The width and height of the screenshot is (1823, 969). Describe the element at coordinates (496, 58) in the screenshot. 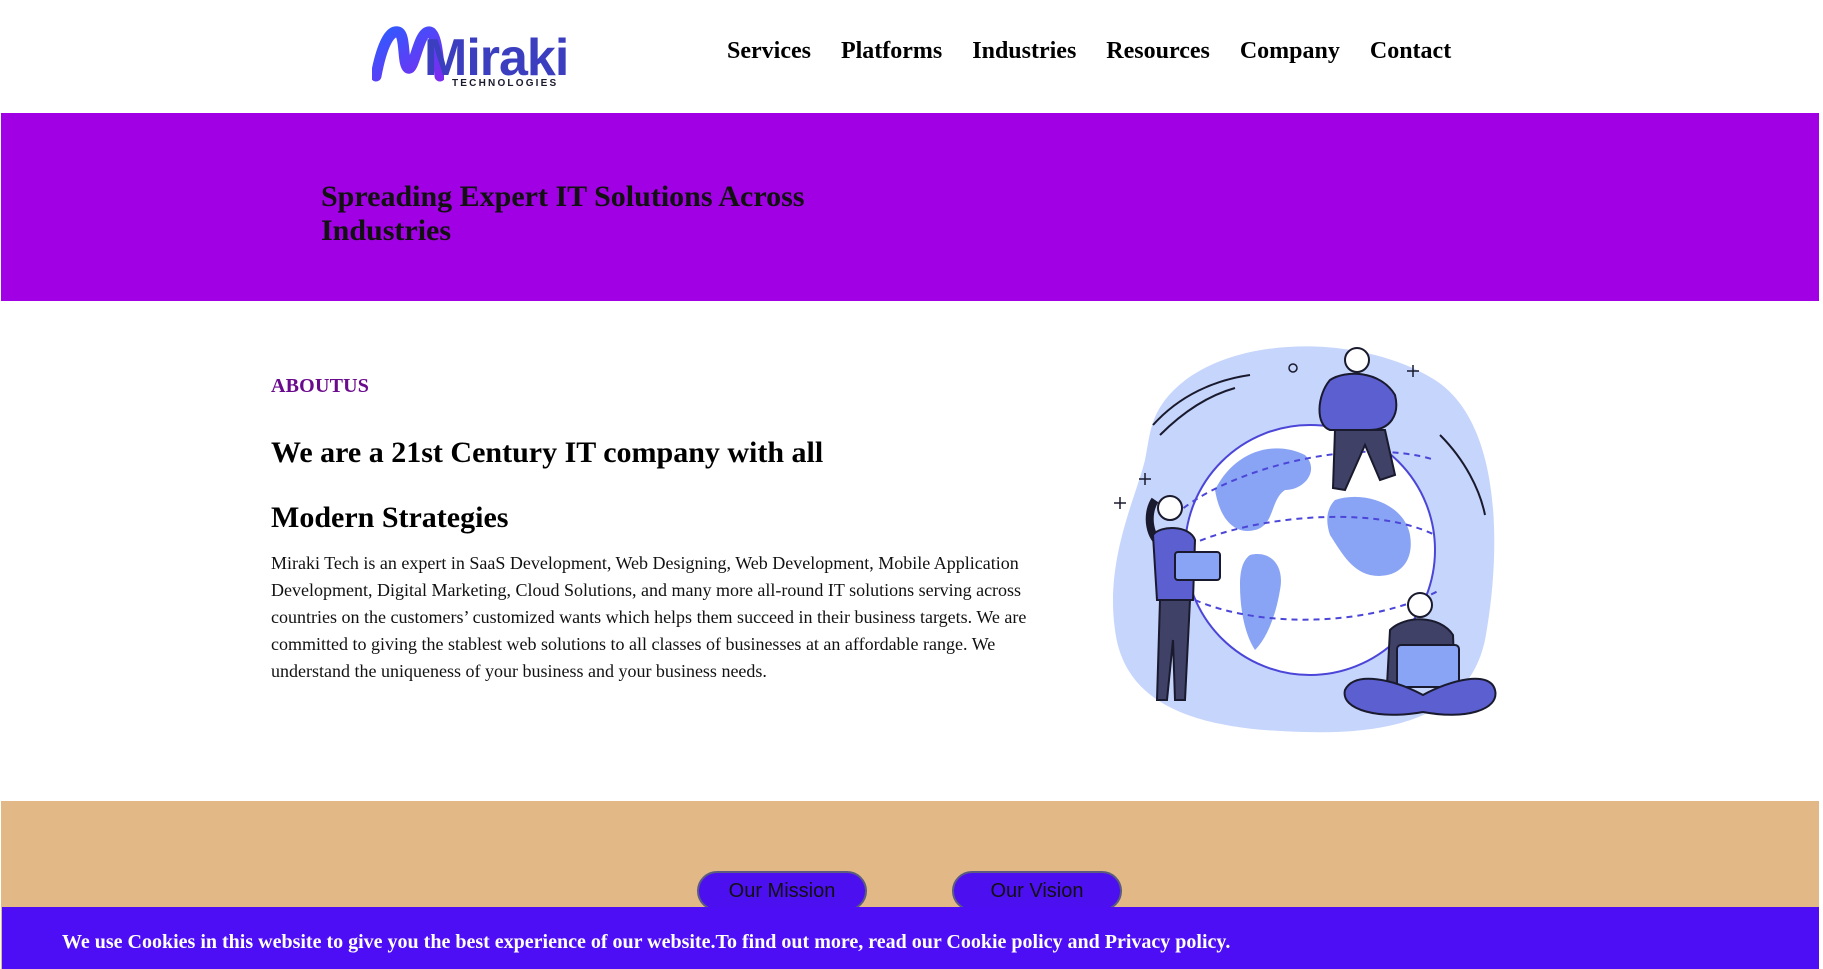

I see `brand-name: Miraki` at that location.